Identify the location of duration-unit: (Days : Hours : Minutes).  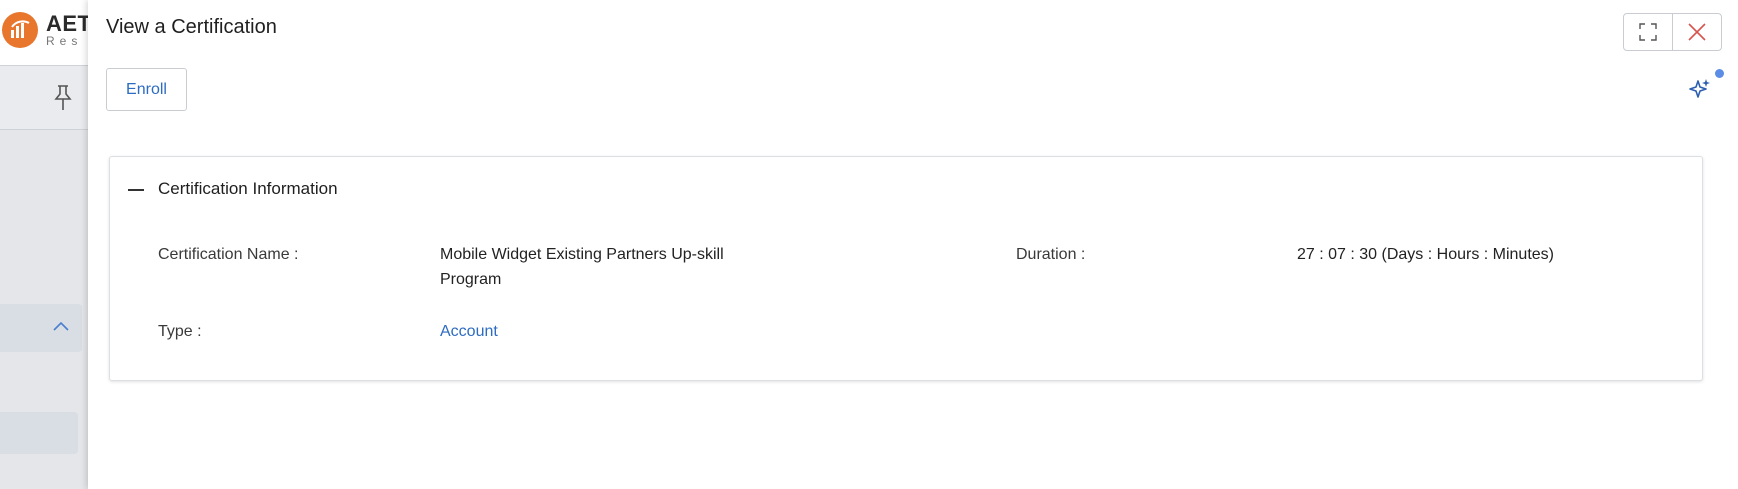
(1467, 254).